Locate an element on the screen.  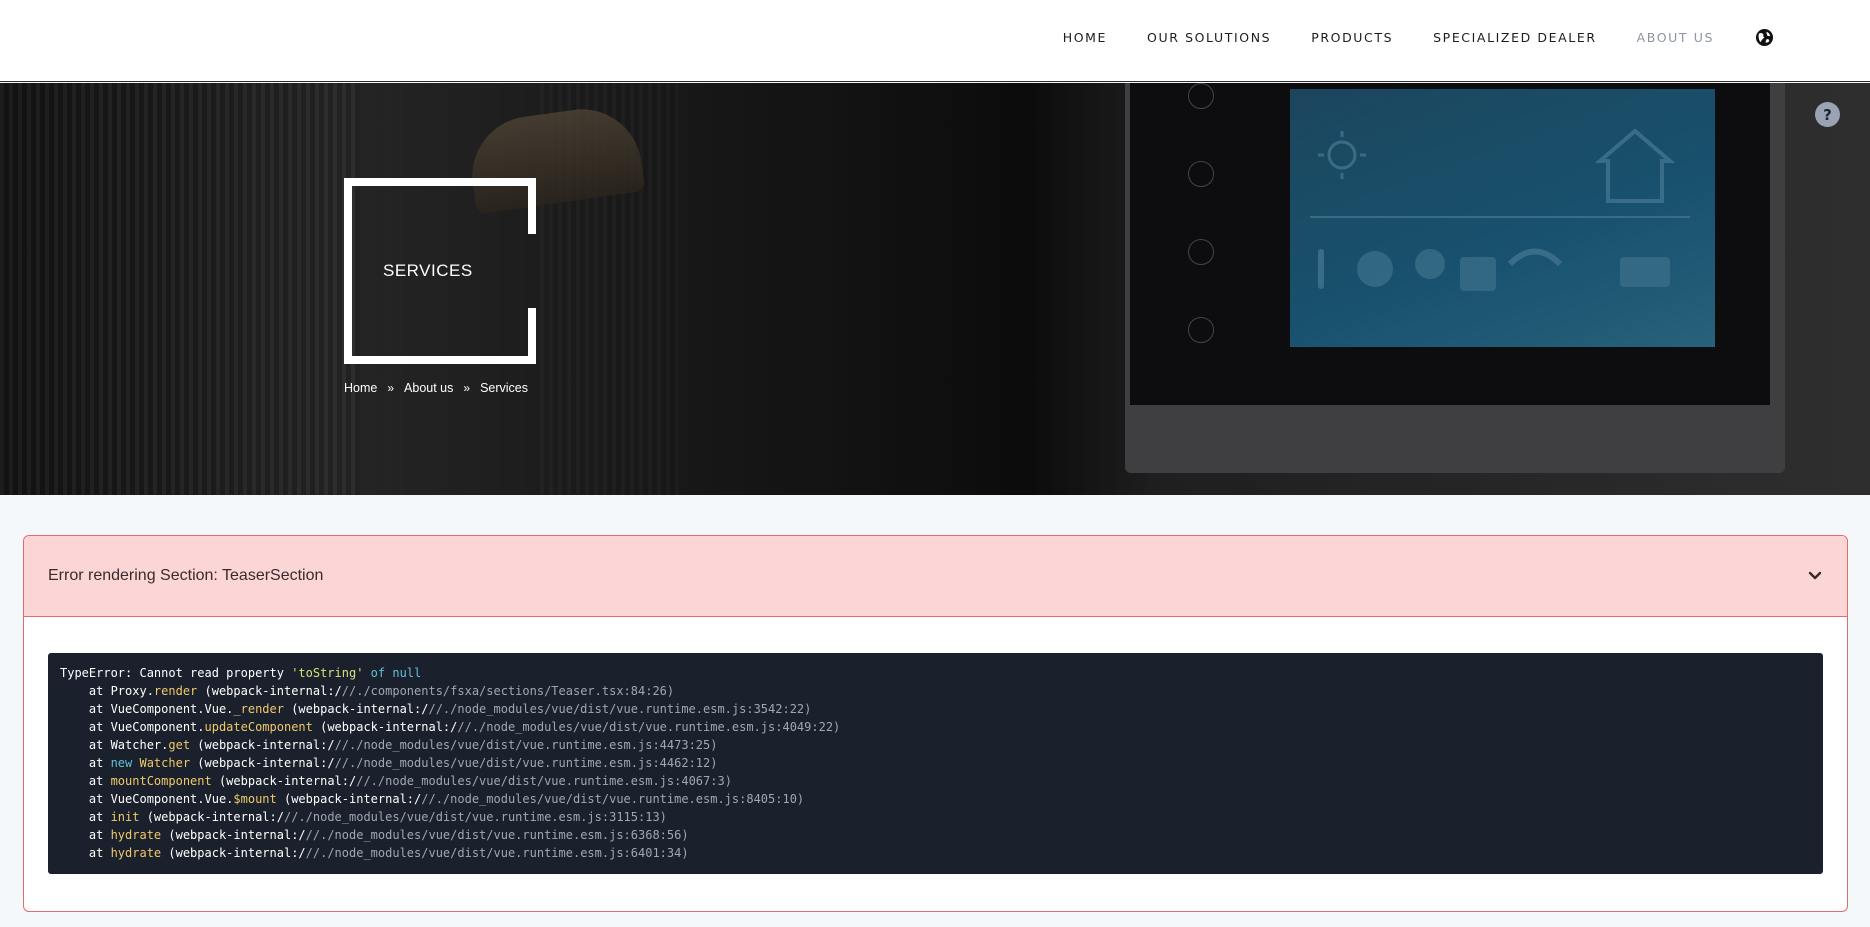
breadcrumb: Home » About us » Services is located at coordinates (436, 388).